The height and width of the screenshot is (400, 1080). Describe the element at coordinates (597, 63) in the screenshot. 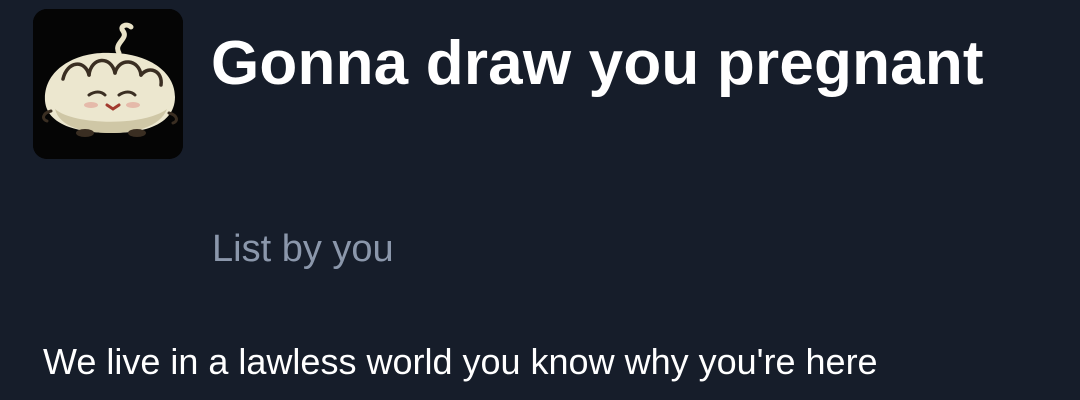

I see `list-title: Gonna draw you pregnant` at that location.